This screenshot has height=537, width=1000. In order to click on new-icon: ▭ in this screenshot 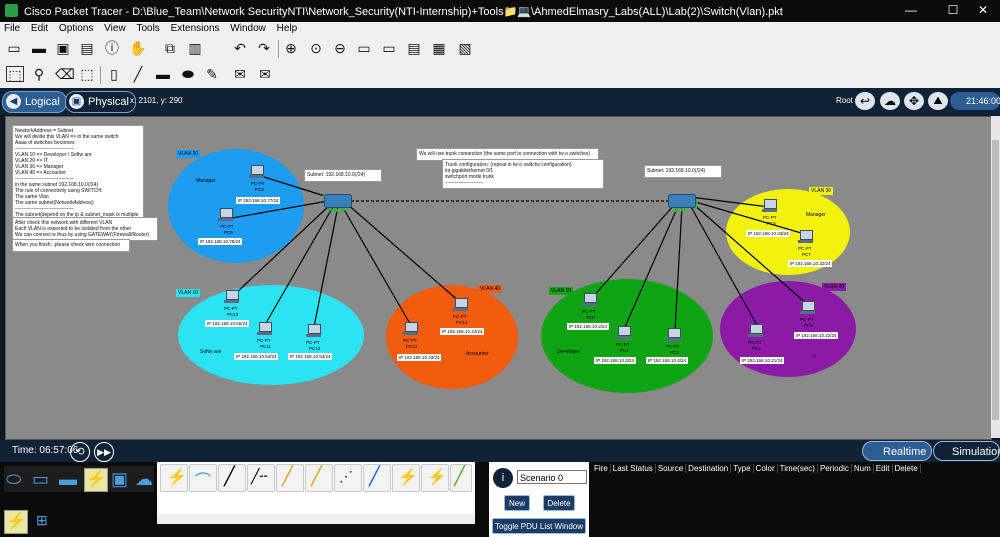, I will do `click(14, 48)`.